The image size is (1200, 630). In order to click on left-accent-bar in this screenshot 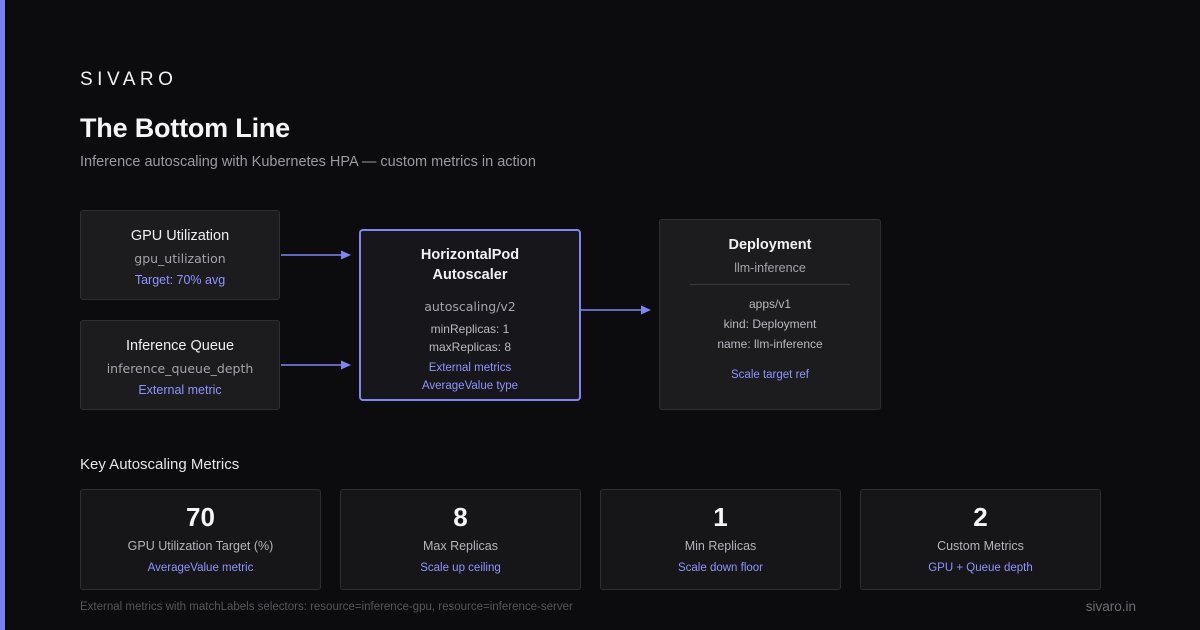, I will do `click(2, 315)`.